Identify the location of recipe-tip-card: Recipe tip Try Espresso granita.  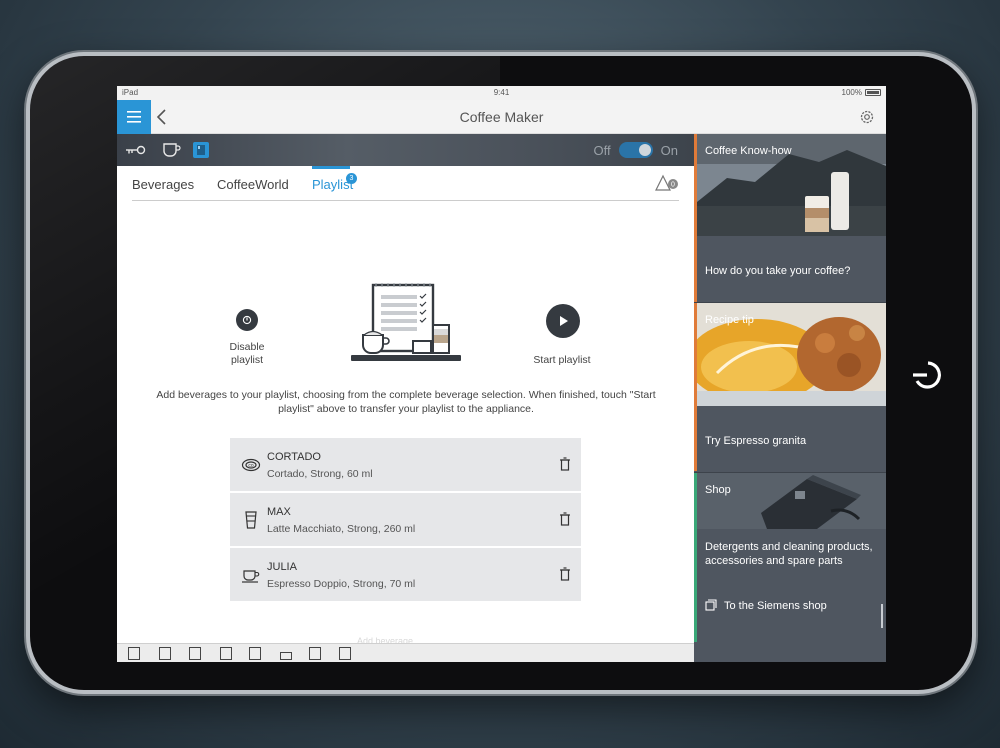
(790, 387).